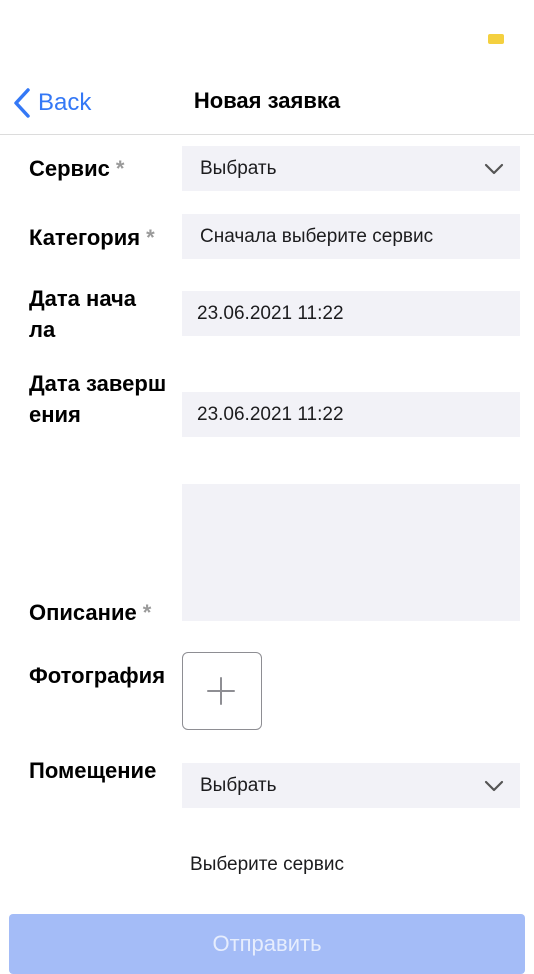  What do you see at coordinates (93, 770) in the screenshot?
I see `room-label: Помещение` at bounding box center [93, 770].